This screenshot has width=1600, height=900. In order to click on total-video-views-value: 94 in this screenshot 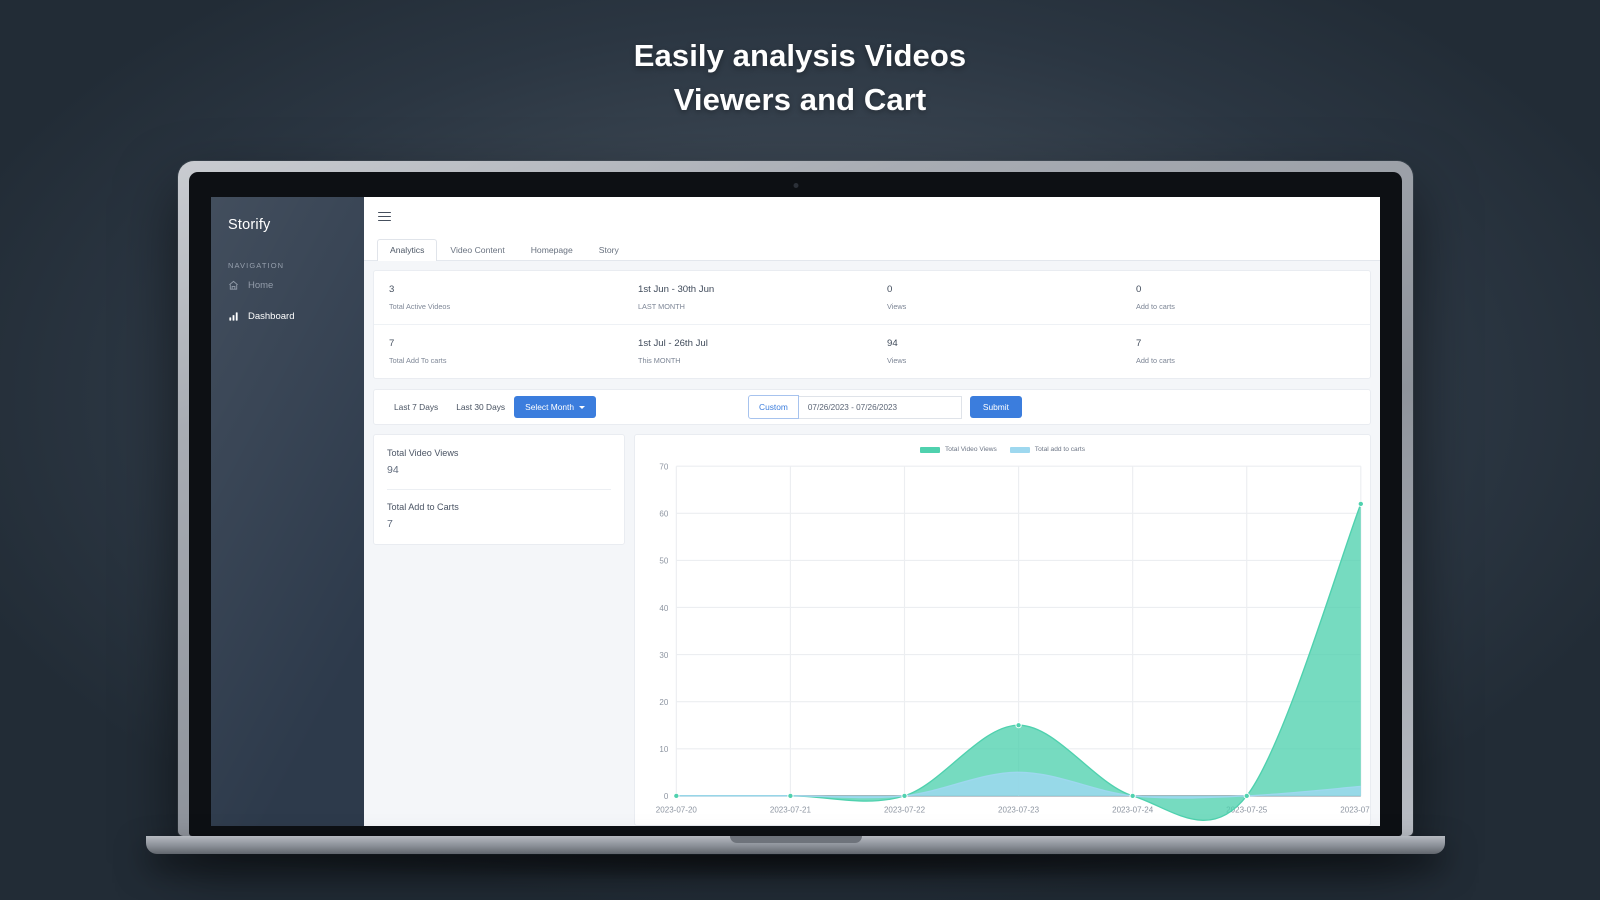, I will do `click(393, 470)`.